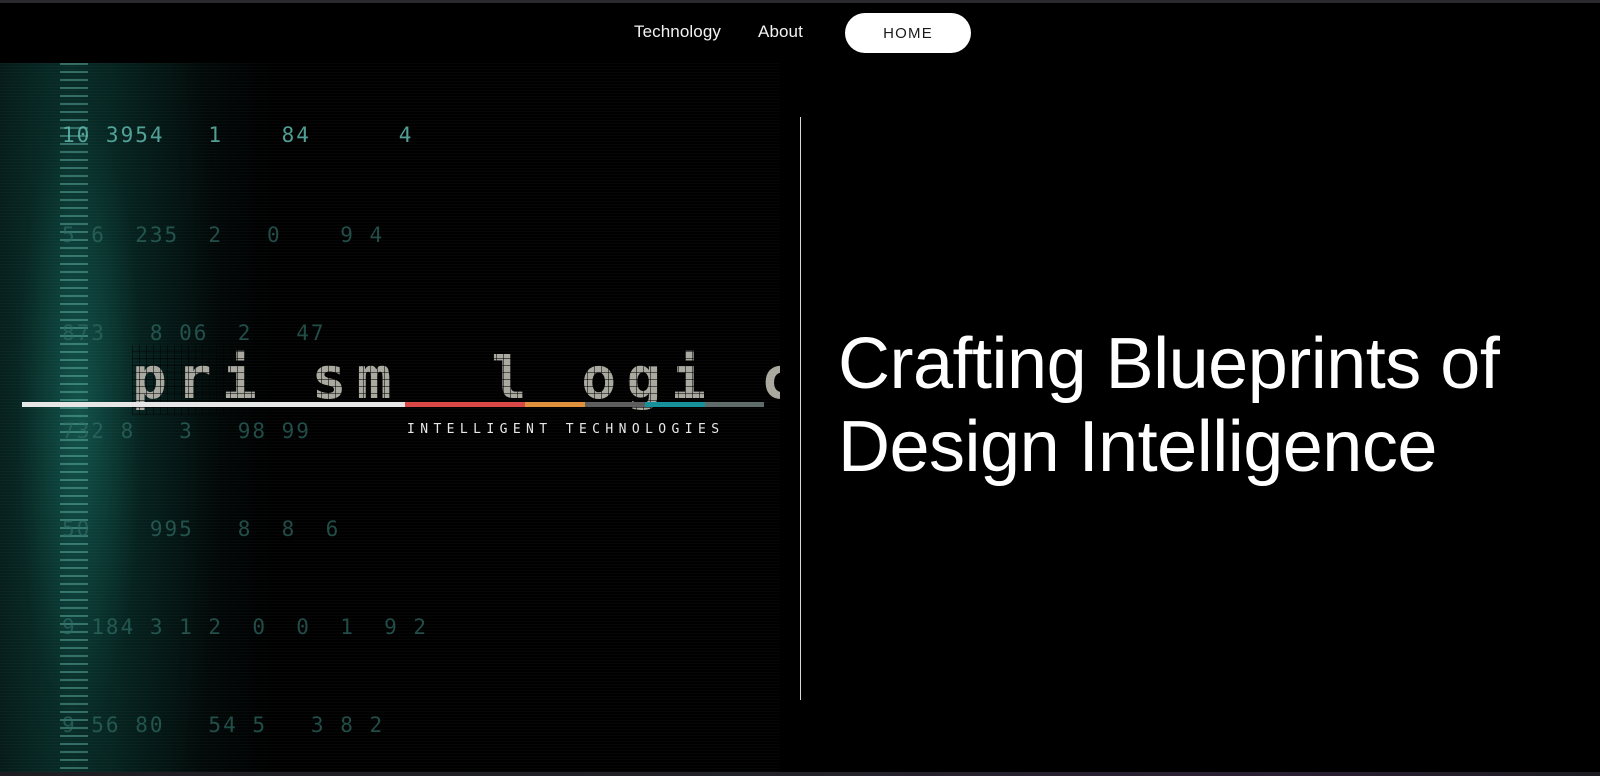 The image size is (1600, 776). I want to click on hero-headline-line-2: Design Intelligence, so click(1137, 447).